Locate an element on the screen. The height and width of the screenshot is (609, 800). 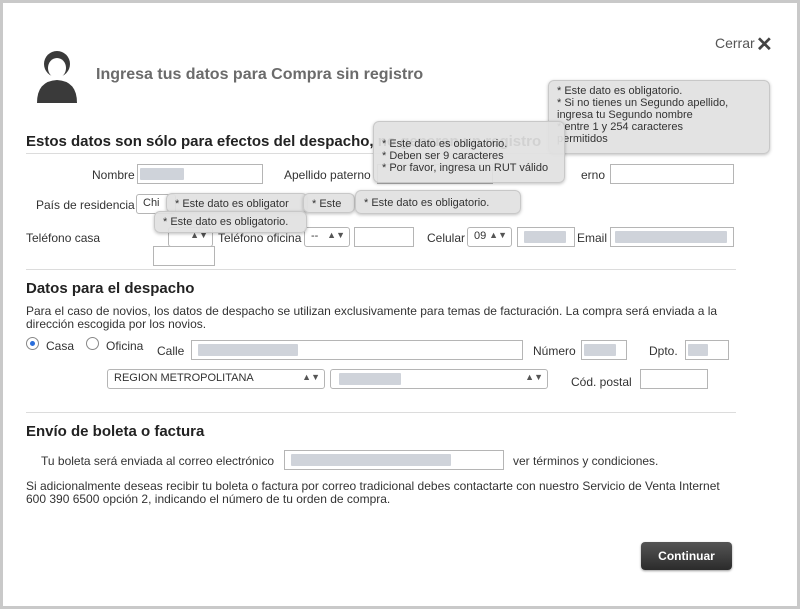
celular-input is located at coordinates (546, 237).